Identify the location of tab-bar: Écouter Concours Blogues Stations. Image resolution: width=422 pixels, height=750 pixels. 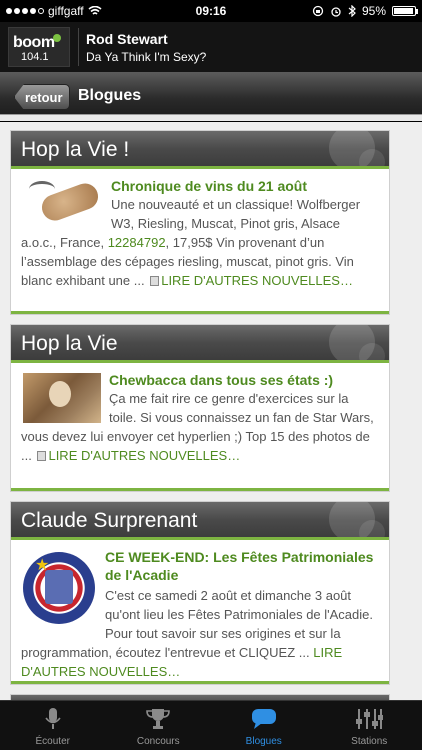
(211, 725).